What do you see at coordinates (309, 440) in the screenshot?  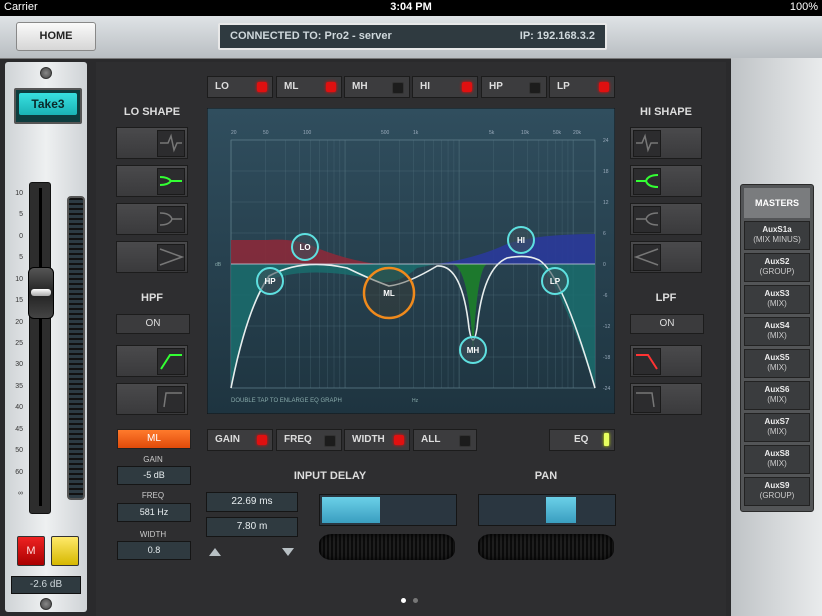 I see `param-tab-freq: FREQ` at bounding box center [309, 440].